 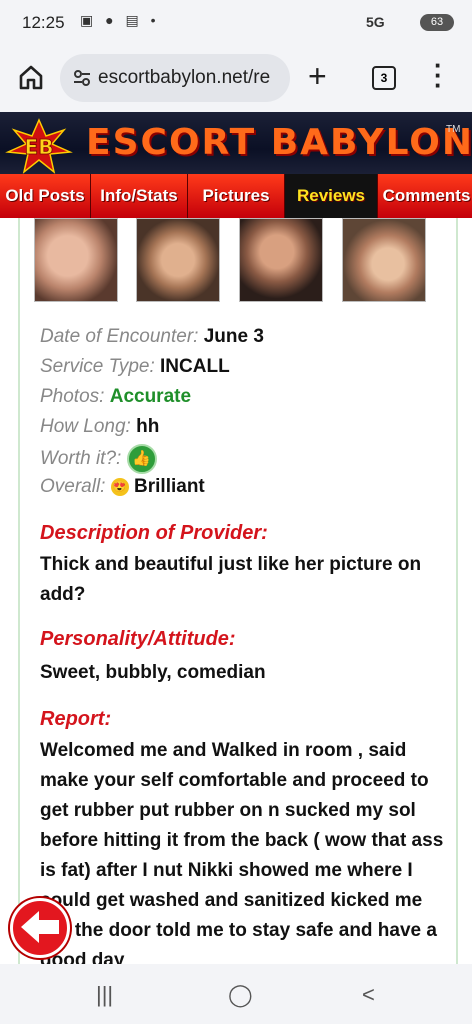 I want to click on nav-reviews: Reviews, so click(x=331, y=196).